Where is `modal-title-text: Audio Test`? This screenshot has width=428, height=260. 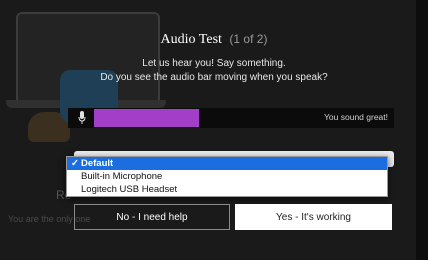 modal-title-text: Audio Test is located at coordinates (191, 39).